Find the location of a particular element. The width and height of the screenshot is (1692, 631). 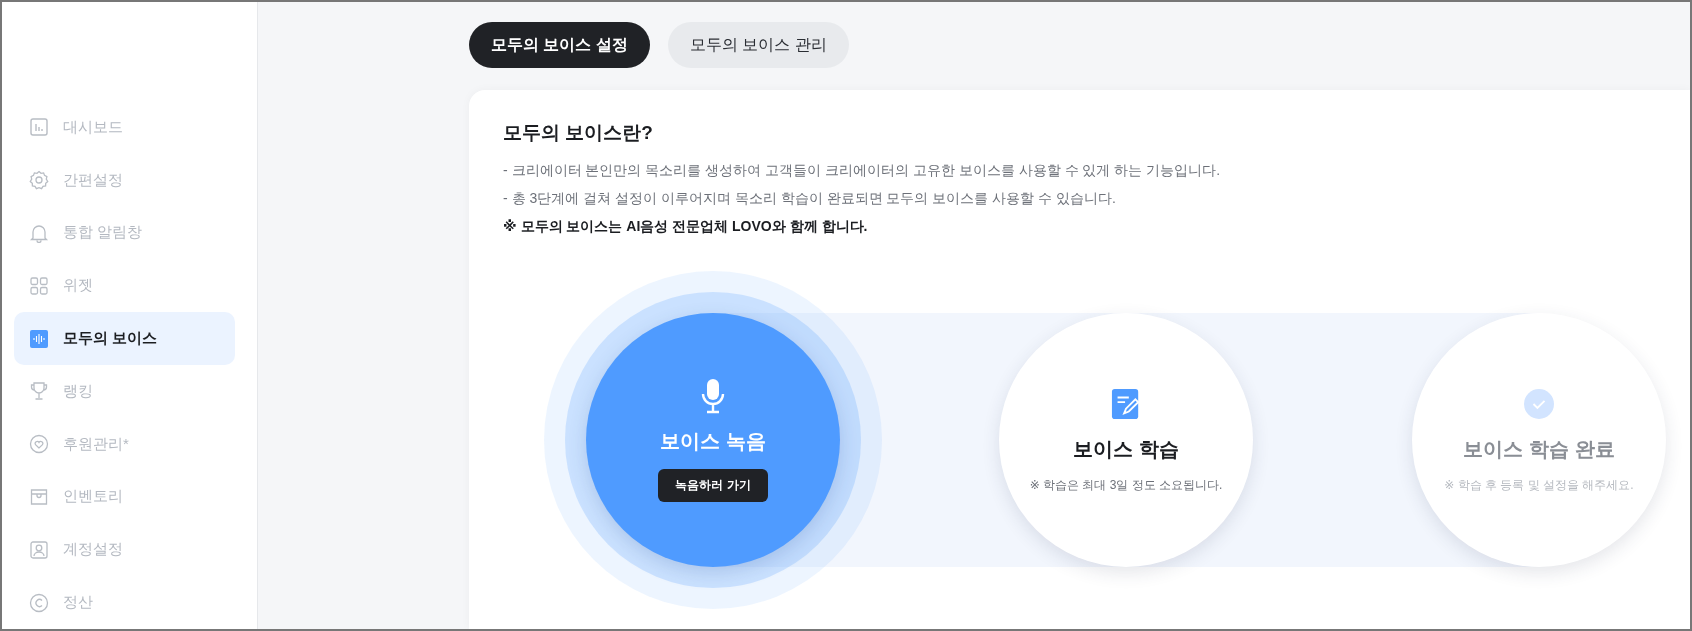

step-note: ※ 학습은 최대 3일 정도 소요됩니다. is located at coordinates (1126, 485).